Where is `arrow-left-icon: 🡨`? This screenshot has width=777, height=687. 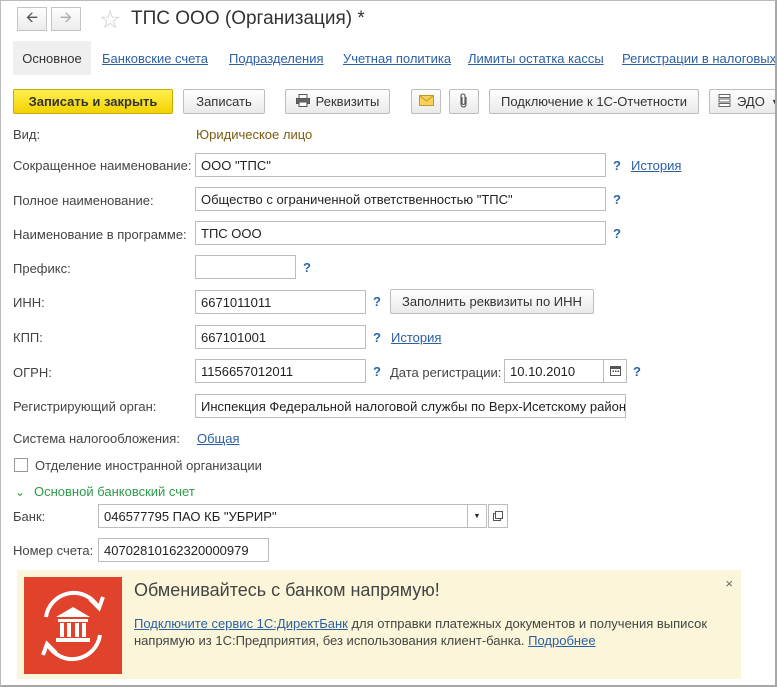
arrow-left-icon: 🡨 is located at coordinates (32, 17).